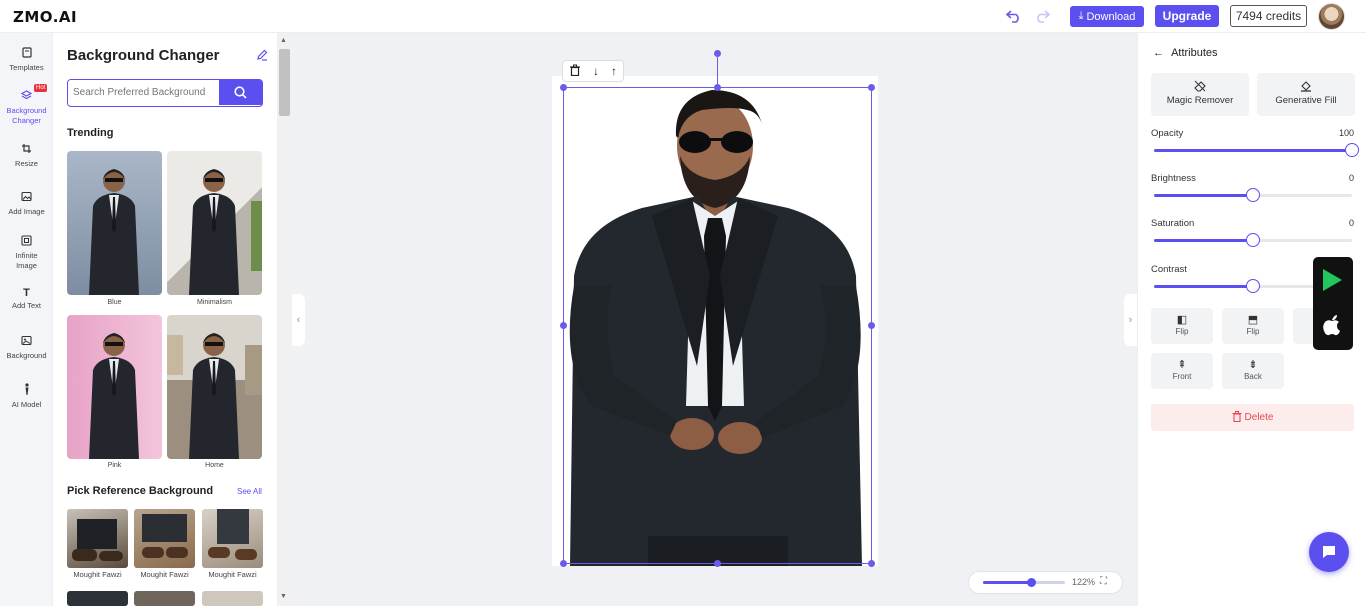 Image resolution: width=1366 pixels, height=606 pixels. What do you see at coordinates (1268, 16) in the screenshot?
I see `credits-badge: 7494 credits` at bounding box center [1268, 16].